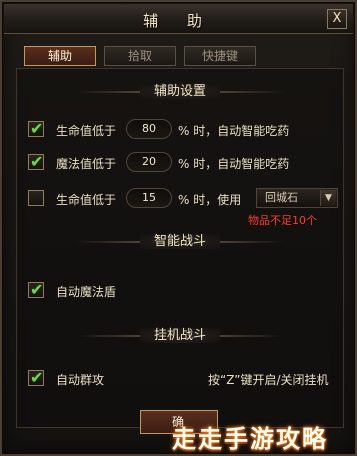  What do you see at coordinates (234, 164) in the screenshot?
I see `mp-threshold-suffix: % 时，自动智能吃药` at bounding box center [234, 164].